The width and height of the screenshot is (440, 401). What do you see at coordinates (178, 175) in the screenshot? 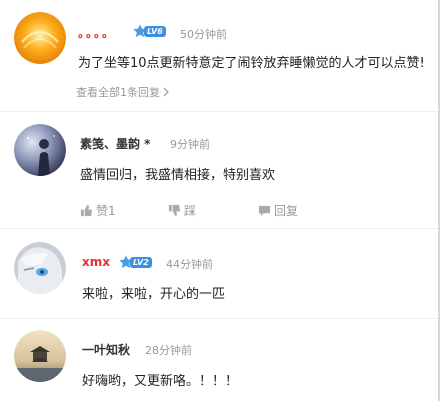
I see `comment-text: 盛情回归，我盛情相接，特别喜欢` at bounding box center [178, 175].